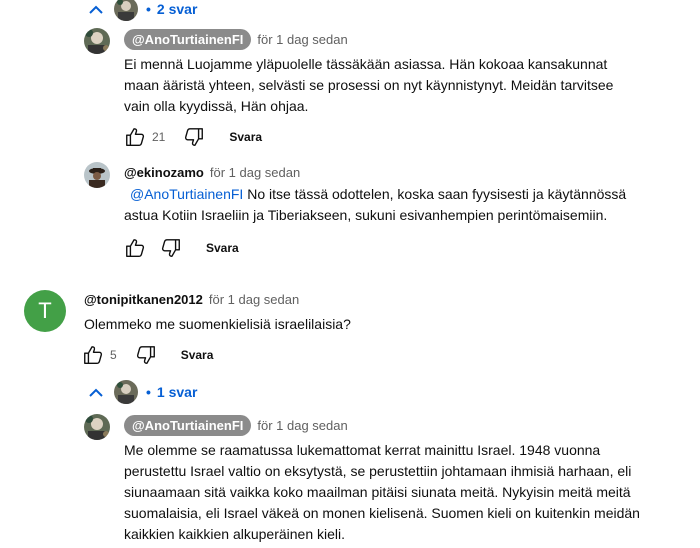  I want to click on comment-actions: 21 Svara, so click(193, 137).